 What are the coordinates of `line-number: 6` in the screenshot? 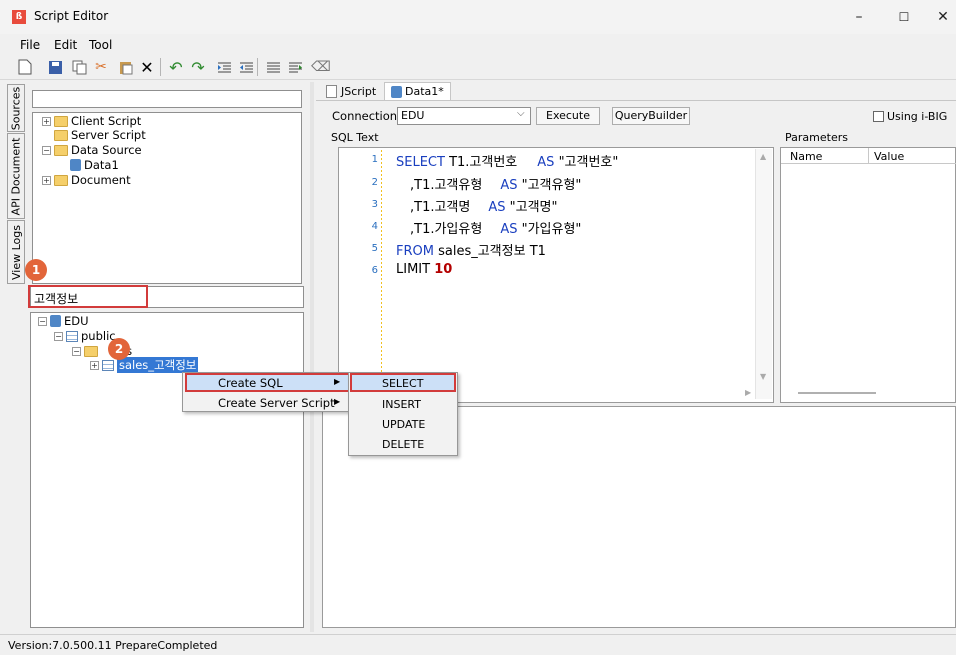 It's located at (374, 270).